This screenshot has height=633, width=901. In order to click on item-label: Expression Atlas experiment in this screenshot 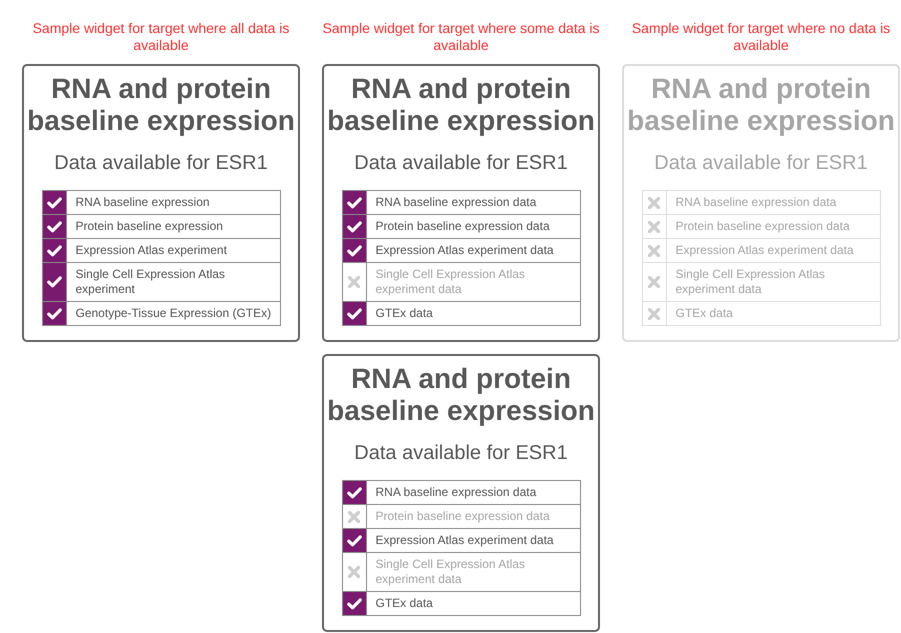, I will do `click(151, 250)`.